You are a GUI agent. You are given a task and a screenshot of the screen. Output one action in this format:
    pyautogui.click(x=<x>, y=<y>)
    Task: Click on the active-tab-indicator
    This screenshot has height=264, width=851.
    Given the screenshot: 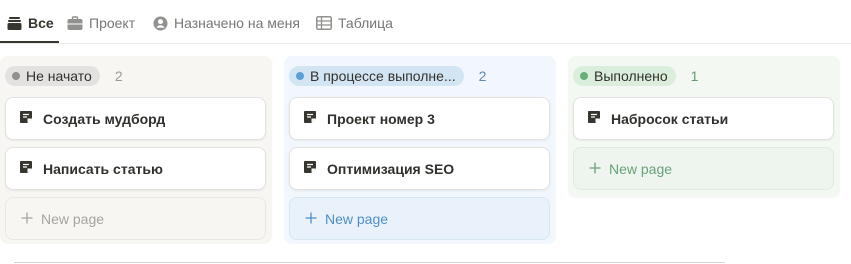 What is the action you would take?
    pyautogui.click(x=29, y=42)
    